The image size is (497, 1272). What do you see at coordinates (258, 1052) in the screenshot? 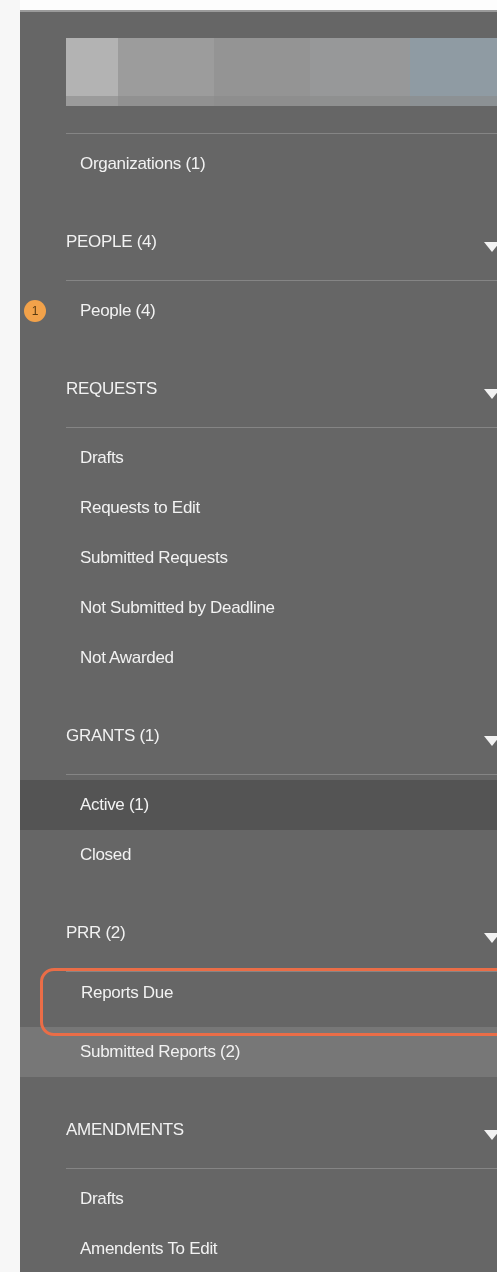
I see `sidebar-item: Submitted Reports (2)` at bounding box center [258, 1052].